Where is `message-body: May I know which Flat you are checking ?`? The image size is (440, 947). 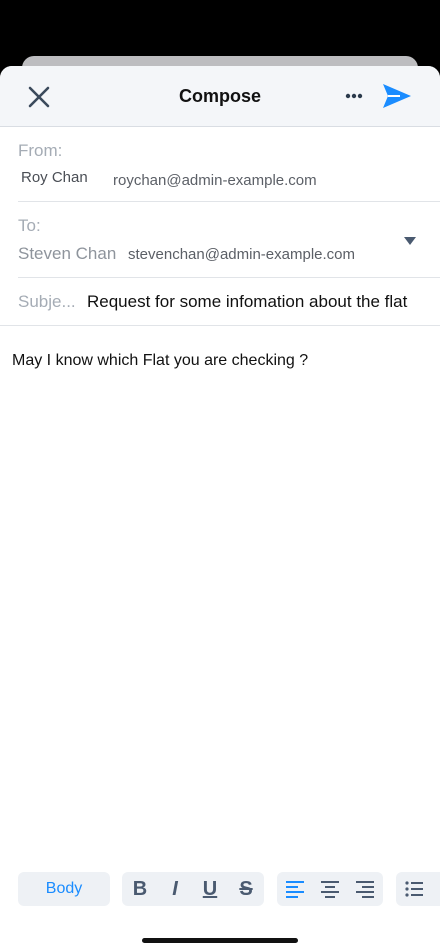
message-body: May I know which Flat you are checking ? is located at coordinates (160, 361).